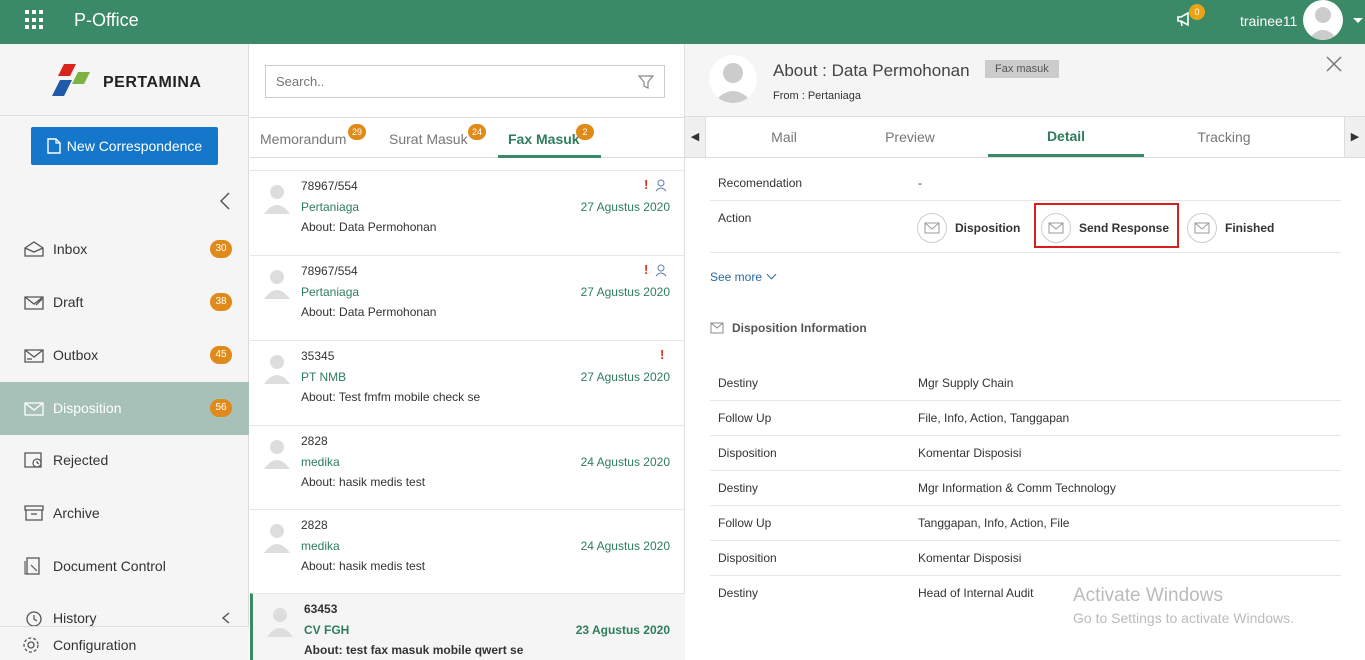  Describe the element at coordinates (34, 356) in the screenshot. I see `outbox-icon` at that location.